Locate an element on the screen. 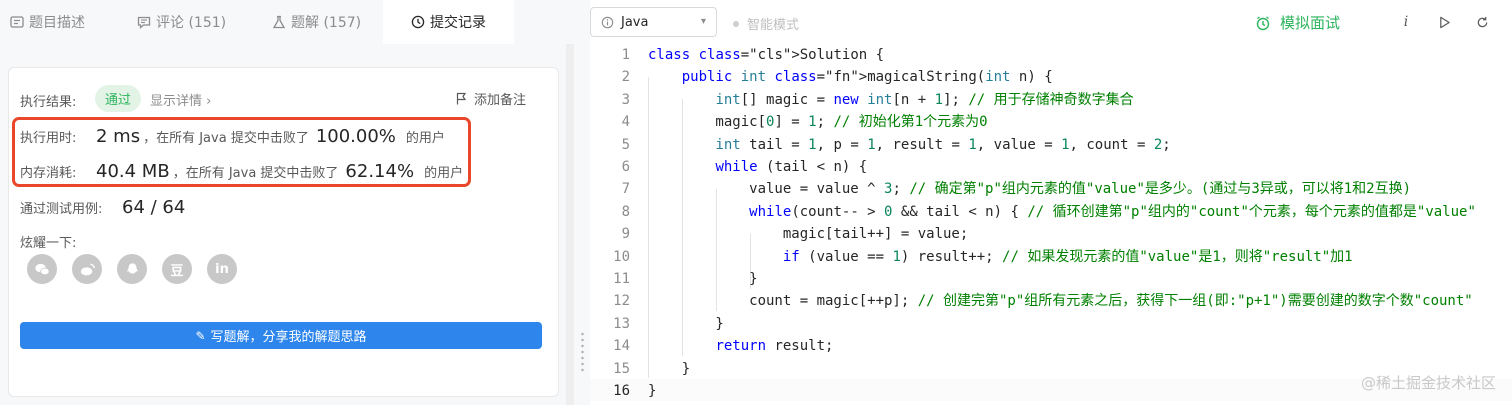 The width and height of the screenshot is (1512, 405). weibo-glyph is located at coordinates (87, 269).